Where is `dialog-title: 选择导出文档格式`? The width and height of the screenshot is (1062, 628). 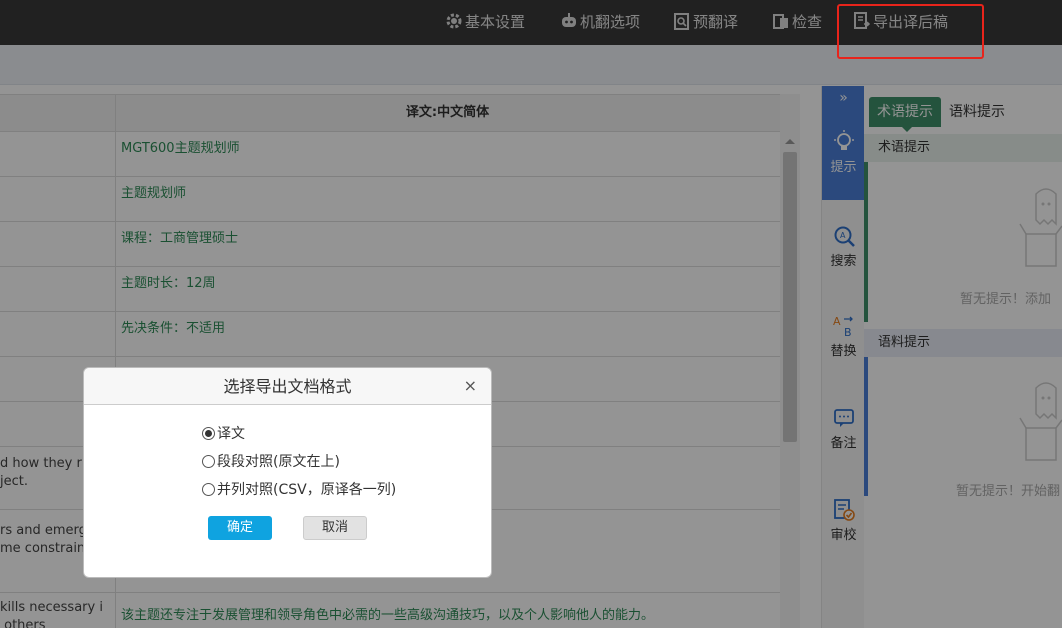 dialog-title: 选择导出文档格式 is located at coordinates (287, 386).